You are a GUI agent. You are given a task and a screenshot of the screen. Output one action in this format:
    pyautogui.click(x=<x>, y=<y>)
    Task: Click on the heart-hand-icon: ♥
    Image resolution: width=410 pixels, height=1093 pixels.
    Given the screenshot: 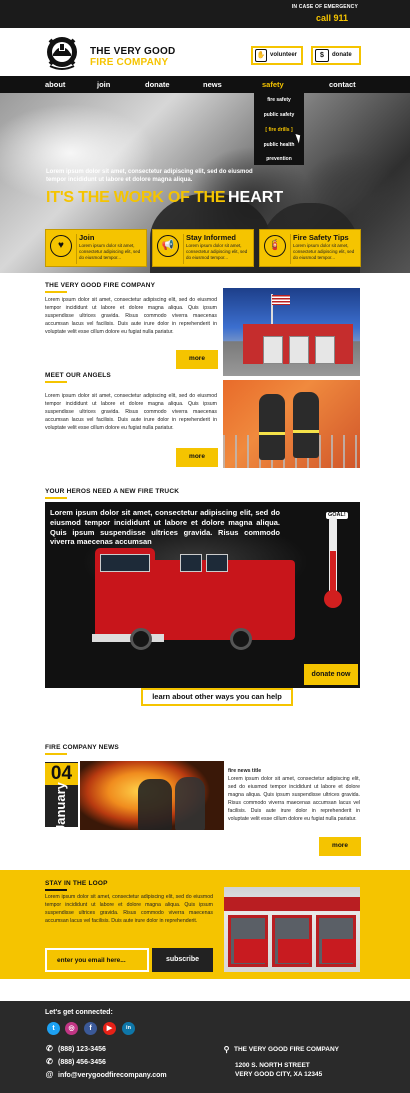 What is the action you would take?
    pyautogui.click(x=61, y=246)
    